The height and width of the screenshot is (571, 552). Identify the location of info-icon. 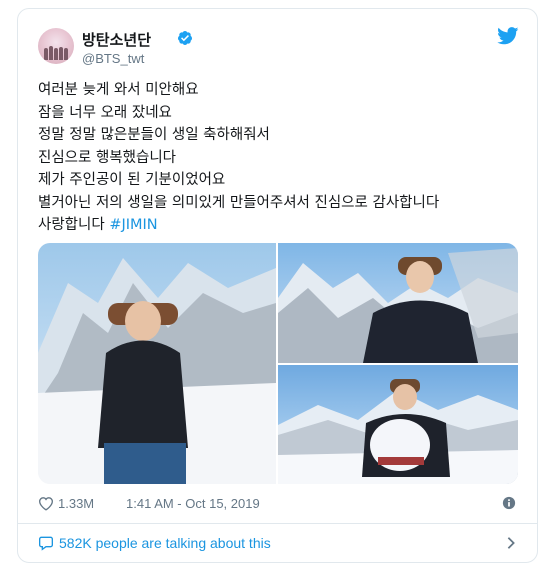
(509, 503).